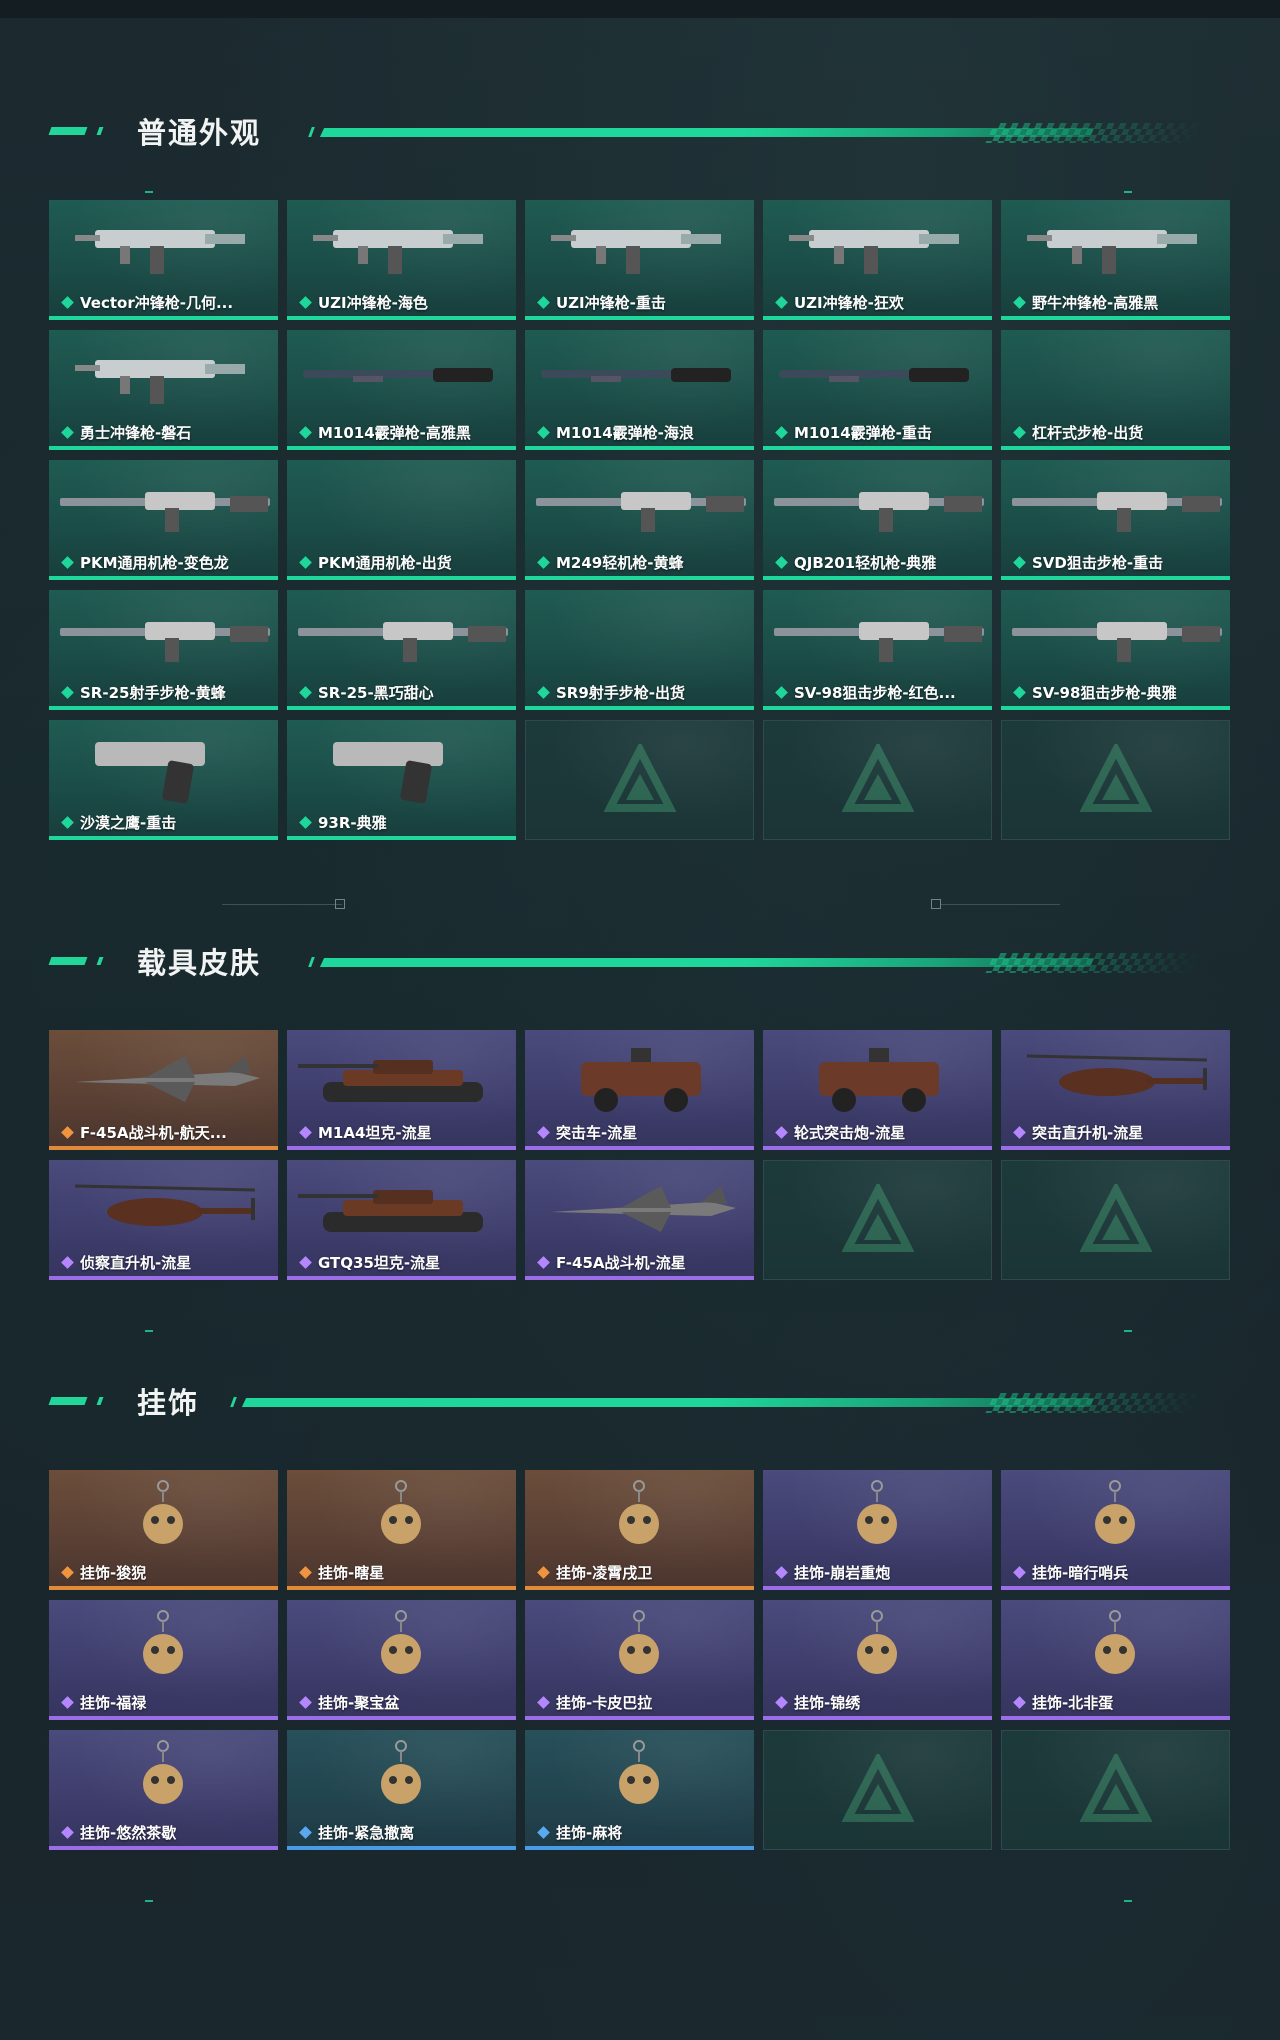  Describe the element at coordinates (877, 1530) in the screenshot. I see `item-card: 挂饰-崩岩重炮` at that location.